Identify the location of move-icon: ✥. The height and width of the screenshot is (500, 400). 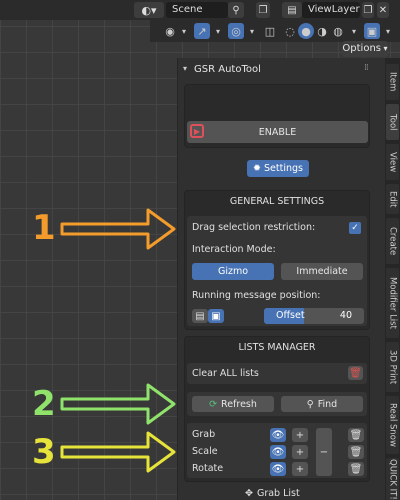
(249, 493).